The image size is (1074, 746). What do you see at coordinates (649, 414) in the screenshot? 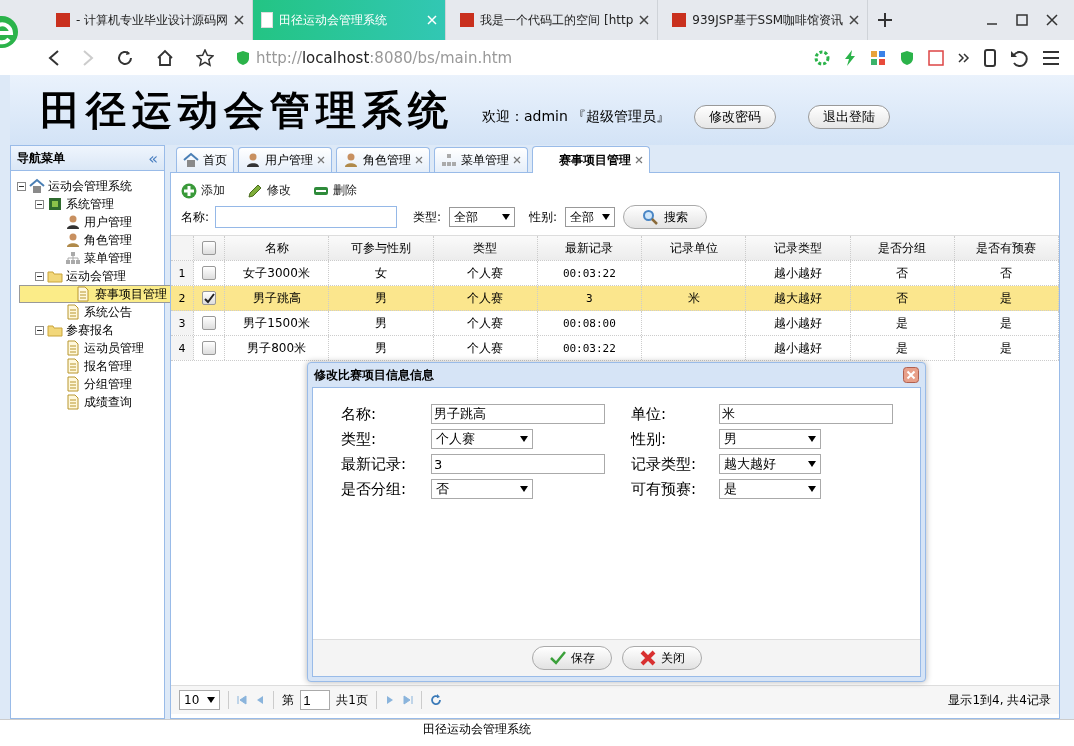
I see `field-label: 单位:` at bounding box center [649, 414].